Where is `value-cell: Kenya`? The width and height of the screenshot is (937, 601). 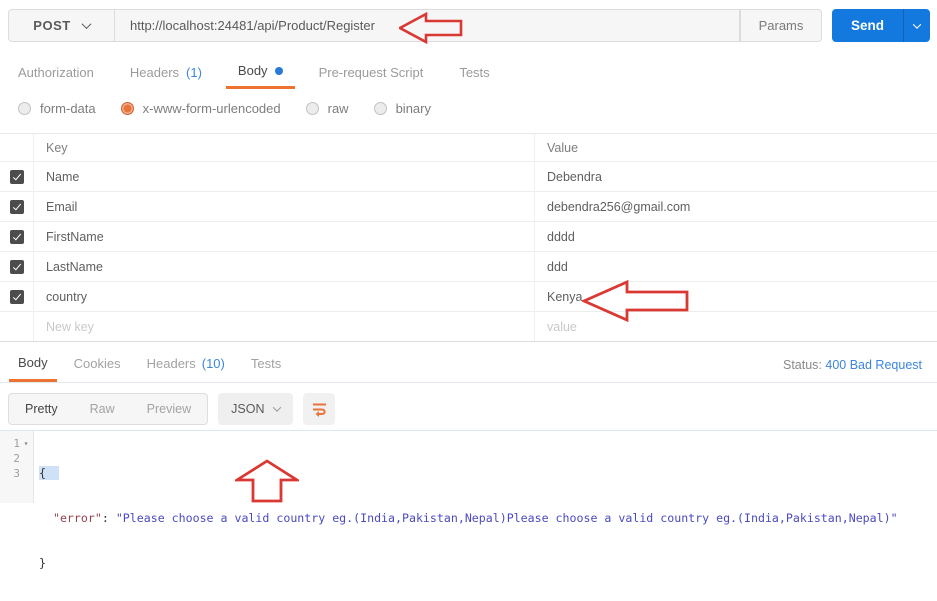 value-cell: Kenya is located at coordinates (736, 296).